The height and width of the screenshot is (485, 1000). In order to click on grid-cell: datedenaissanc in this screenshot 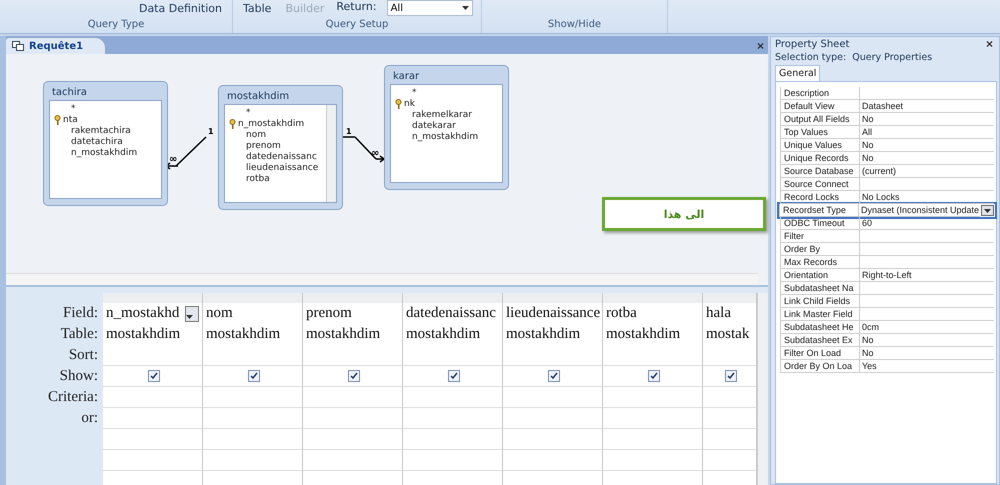, I will do `click(453, 313)`.